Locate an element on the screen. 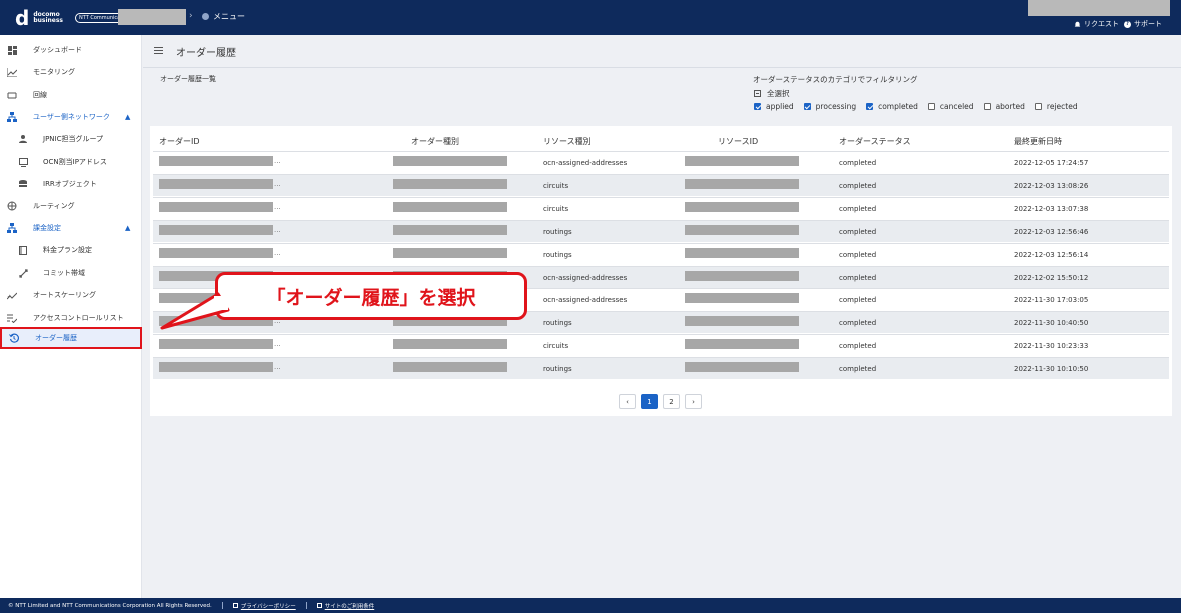 This screenshot has height=613, width=1181. sidebar-item-order-history: オーダー履歴 is located at coordinates (71, 338).